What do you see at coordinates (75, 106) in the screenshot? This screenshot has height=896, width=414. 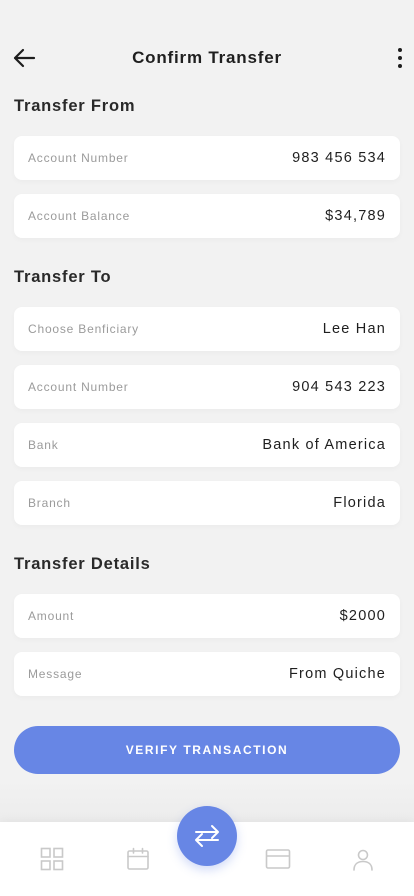 I see `section-title-transfer-from: Transfer From` at bounding box center [75, 106].